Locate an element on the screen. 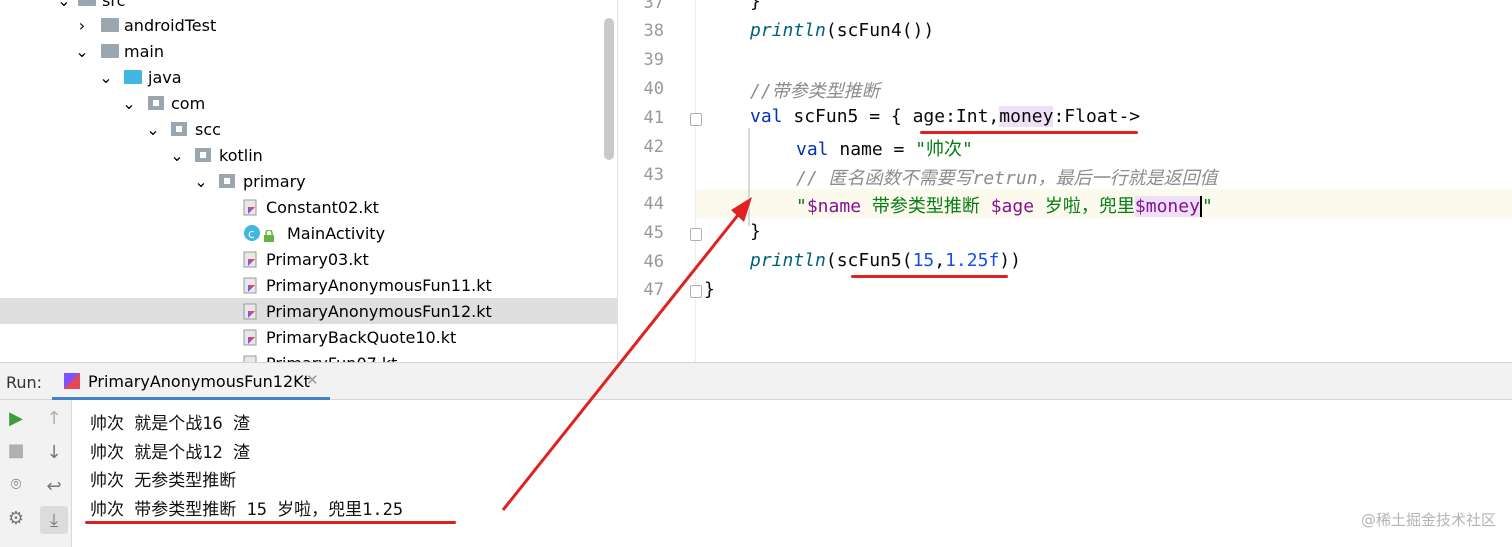 The width and height of the screenshot is (1512, 547). rerun-icon: ▶ is located at coordinates (16, 418).